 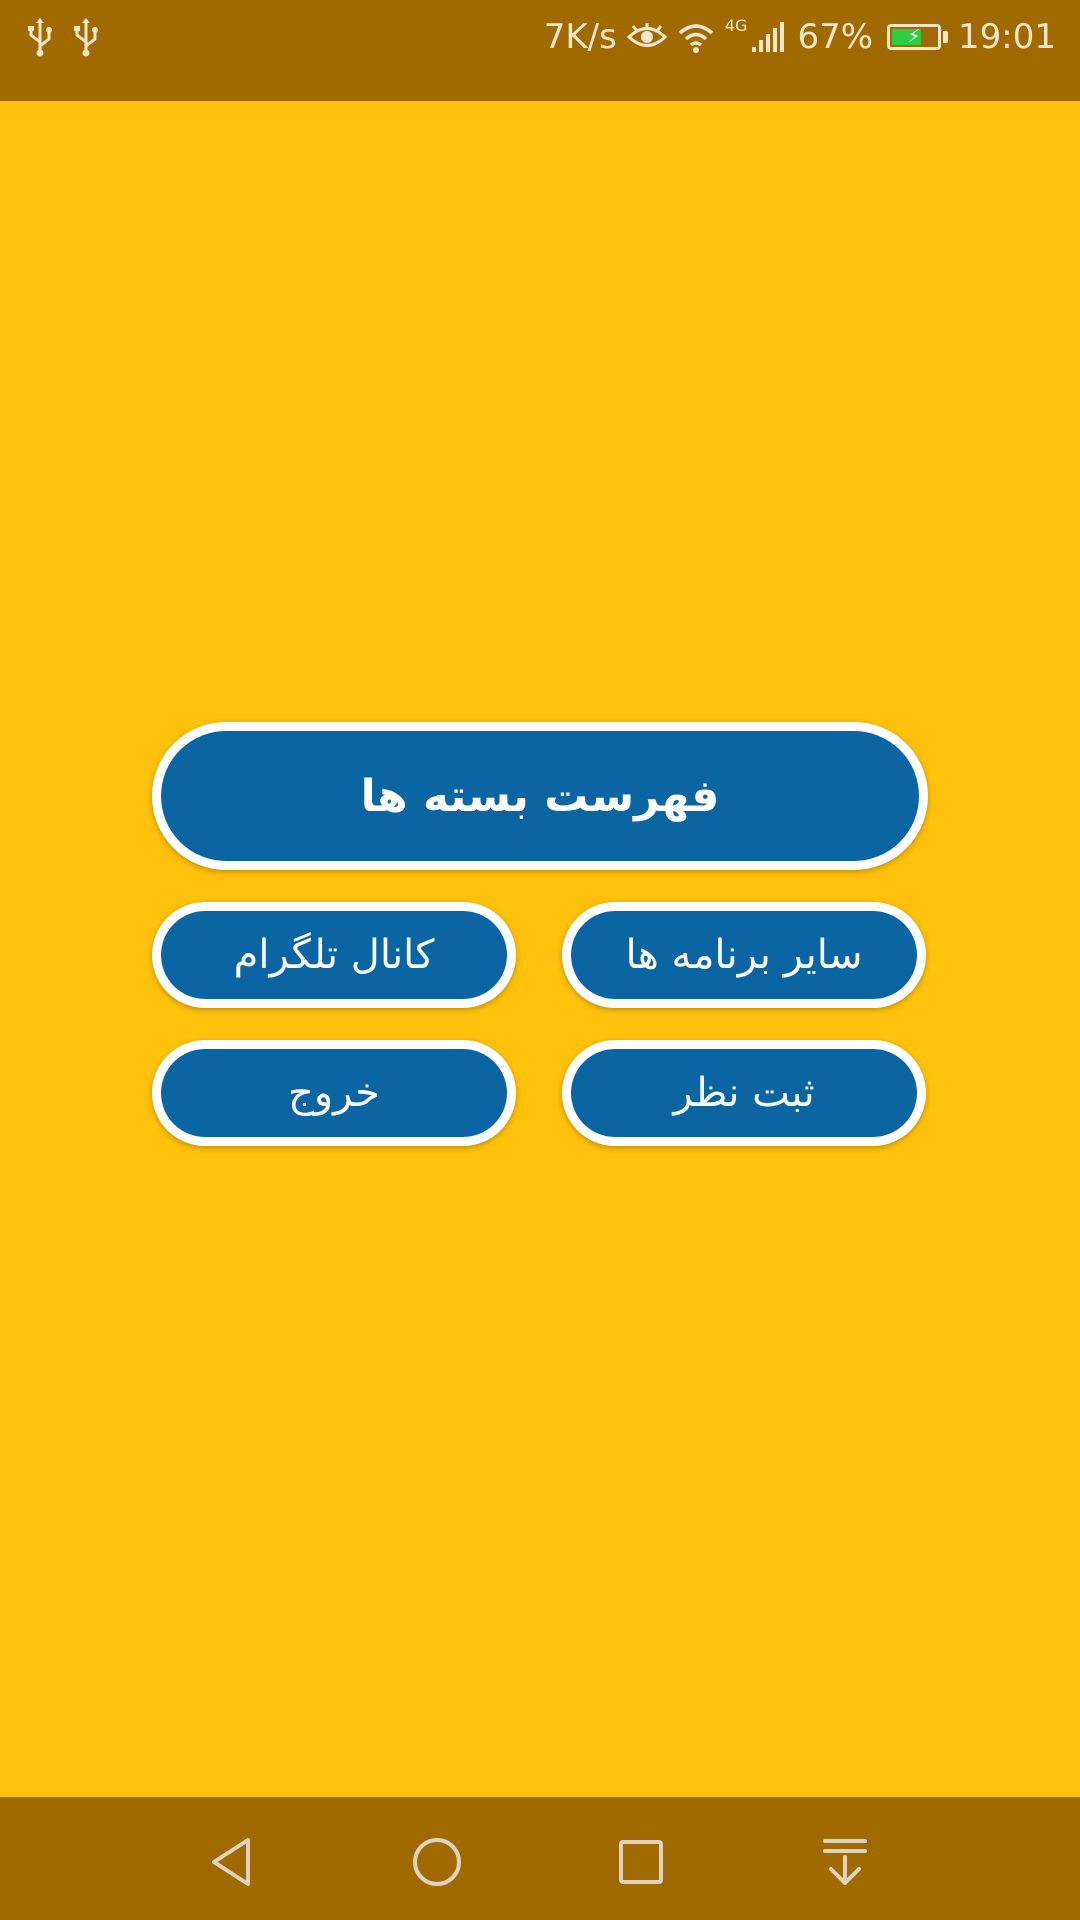 I want to click on other-apps-button: سایر برنامه ها, so click(x=744, y=955).